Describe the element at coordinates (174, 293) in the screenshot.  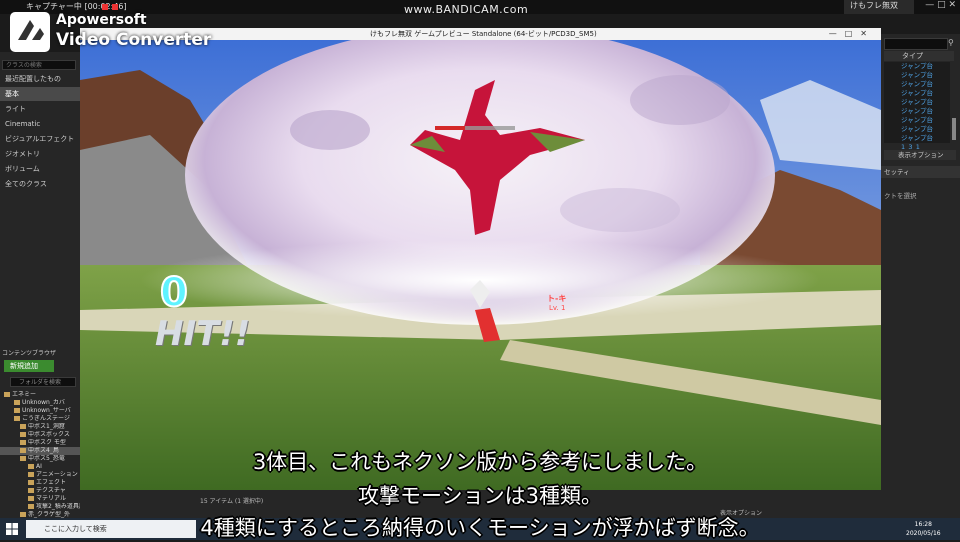
I see `hit-count: 0` at that location.